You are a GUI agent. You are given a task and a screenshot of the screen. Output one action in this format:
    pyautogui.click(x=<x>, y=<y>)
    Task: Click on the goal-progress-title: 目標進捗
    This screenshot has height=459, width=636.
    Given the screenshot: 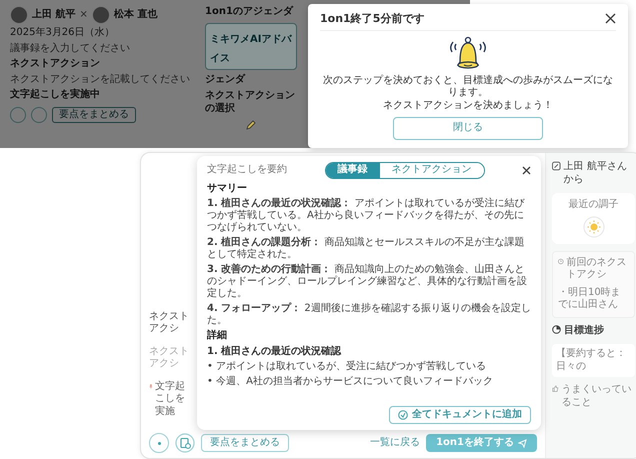 What is the action you would take?
    pyautogui.click(x=584, y=330)
    